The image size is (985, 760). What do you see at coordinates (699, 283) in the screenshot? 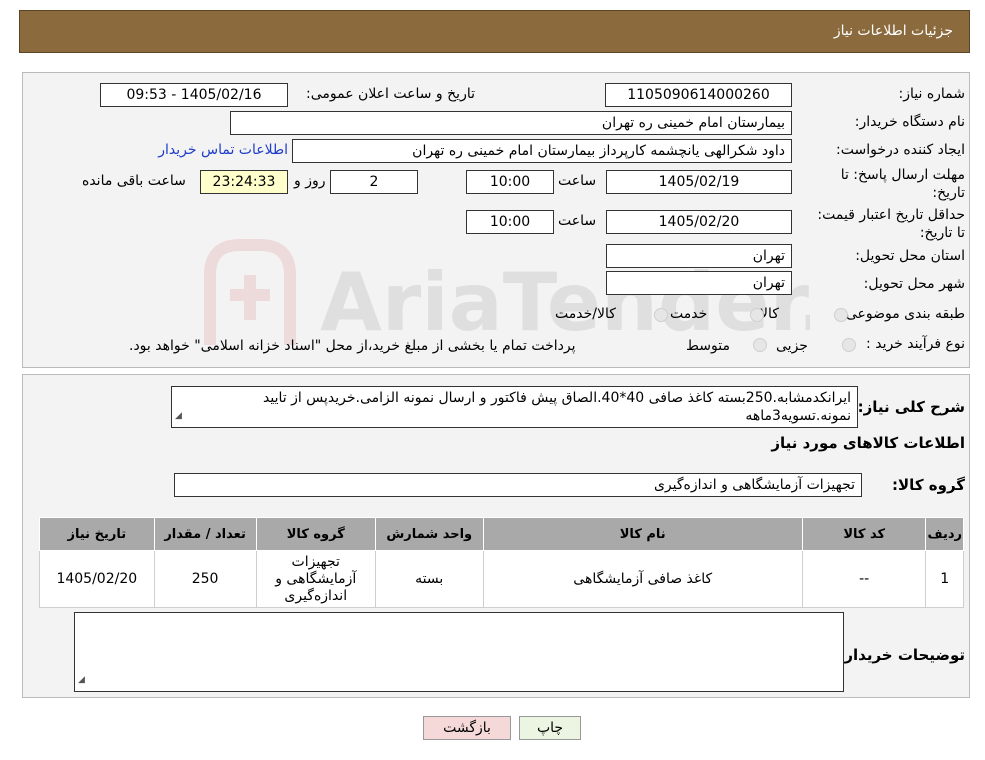
I see `city-field: تهران` at bounding box center [699, 283].